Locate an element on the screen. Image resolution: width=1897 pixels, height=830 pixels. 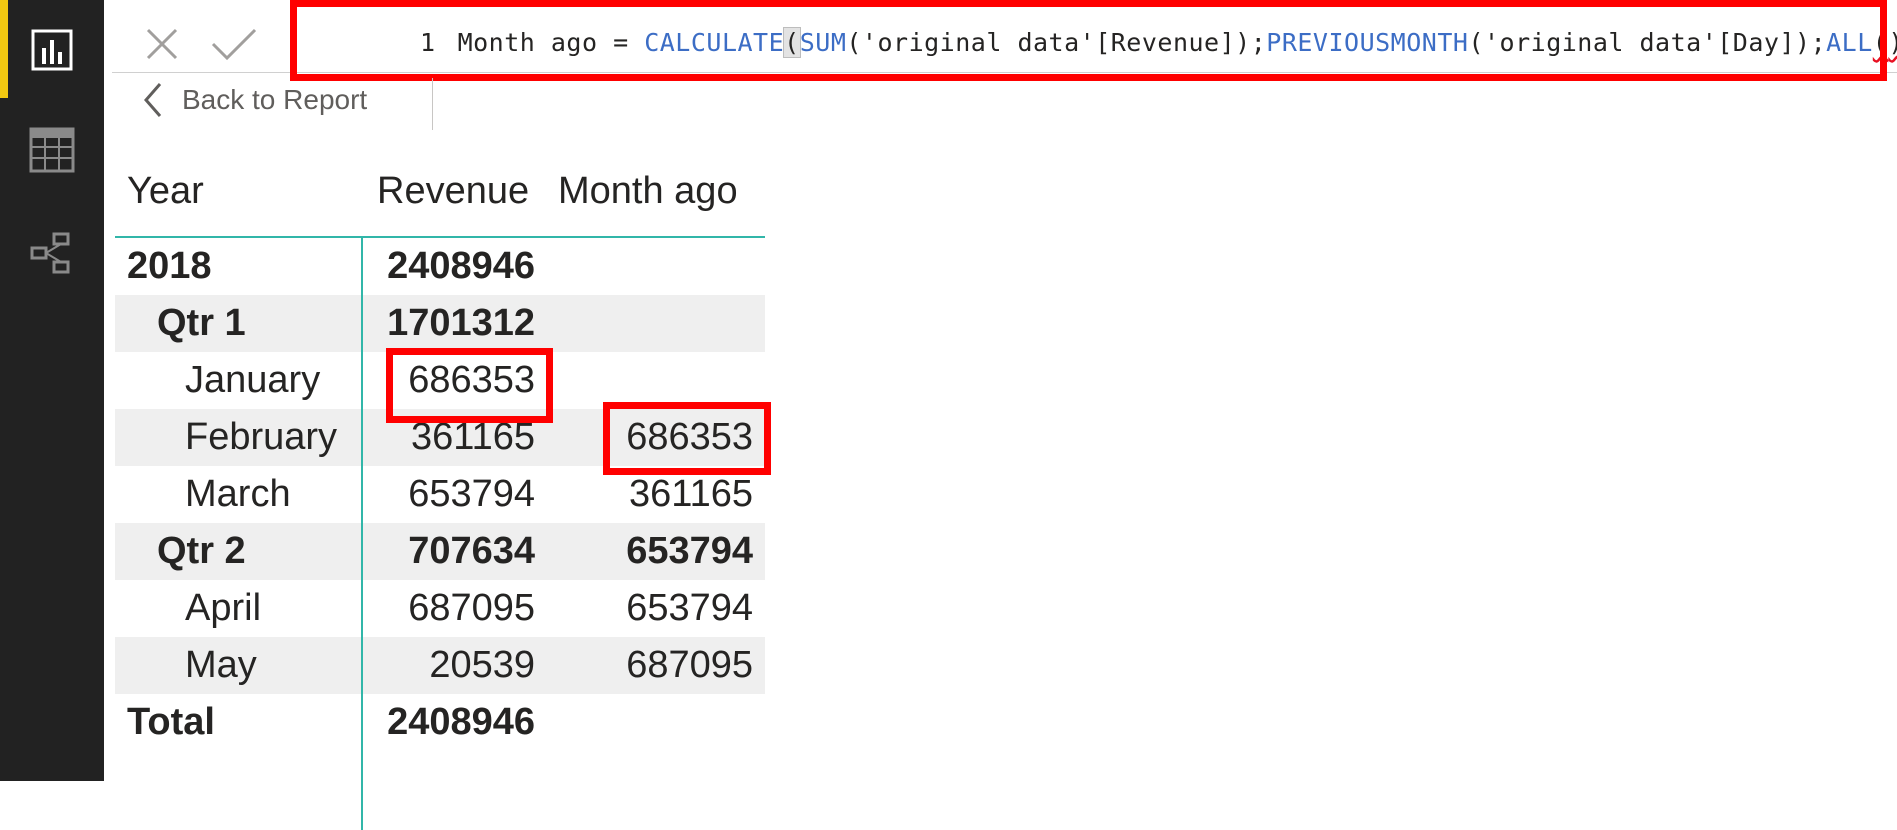
chevron-left-icon is located at coordinates (153, 100).